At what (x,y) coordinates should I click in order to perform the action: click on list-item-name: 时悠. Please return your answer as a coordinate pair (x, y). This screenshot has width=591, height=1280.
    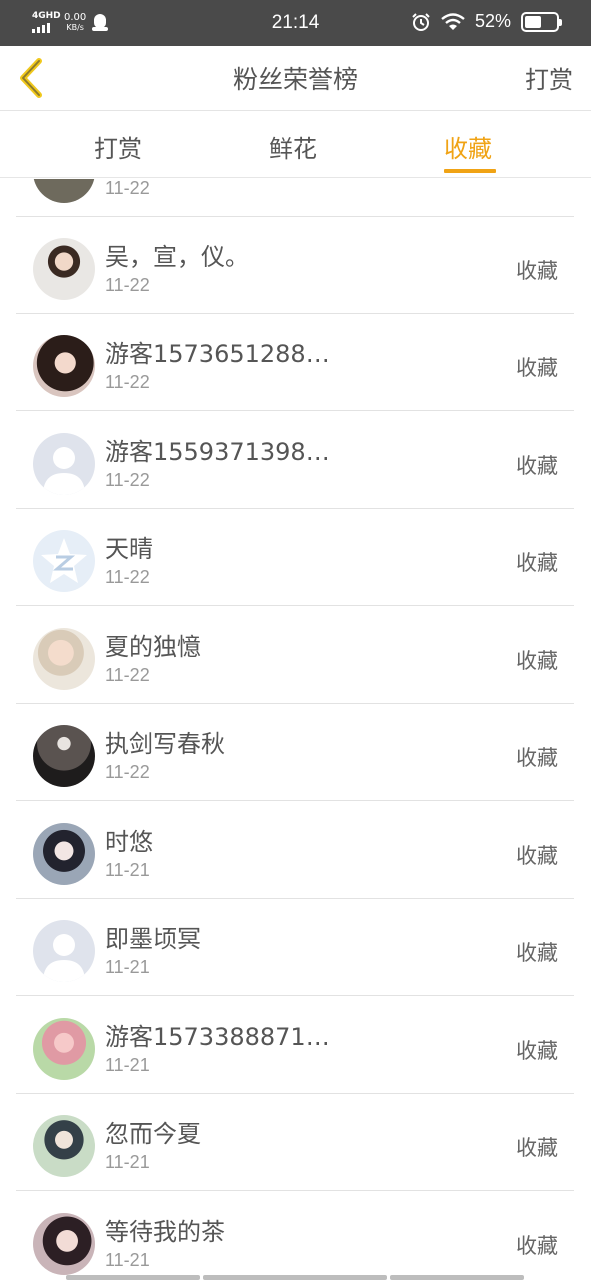
    Looking at the image, I should click on (129, 842).